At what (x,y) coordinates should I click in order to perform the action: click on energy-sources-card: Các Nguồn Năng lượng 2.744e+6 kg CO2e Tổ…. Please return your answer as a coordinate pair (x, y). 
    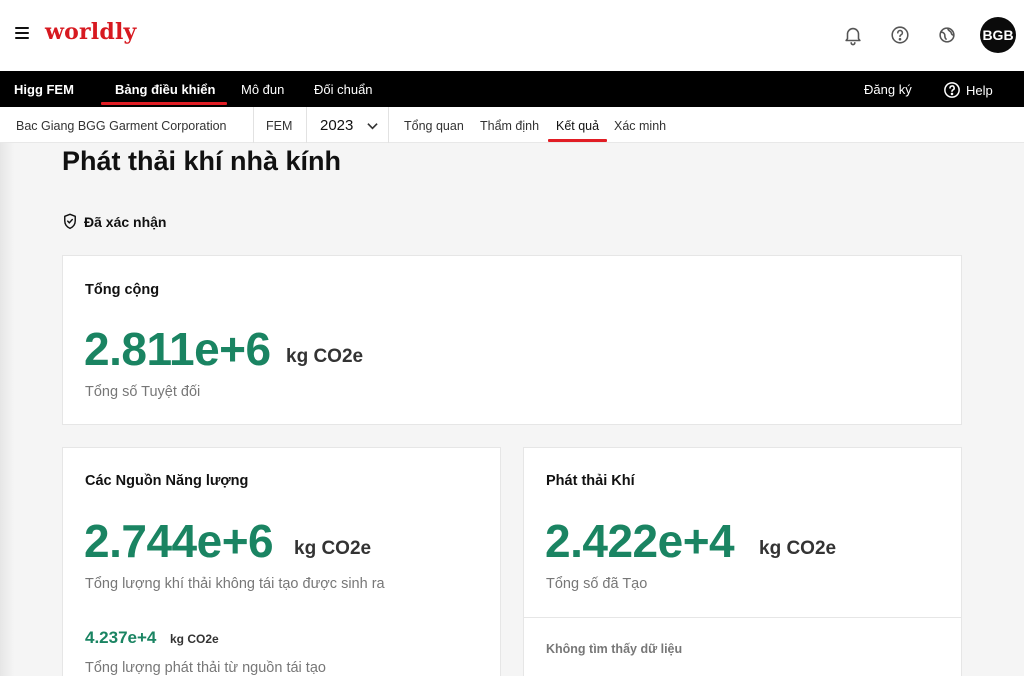
    Looking at the image, I should click on (281, 561).